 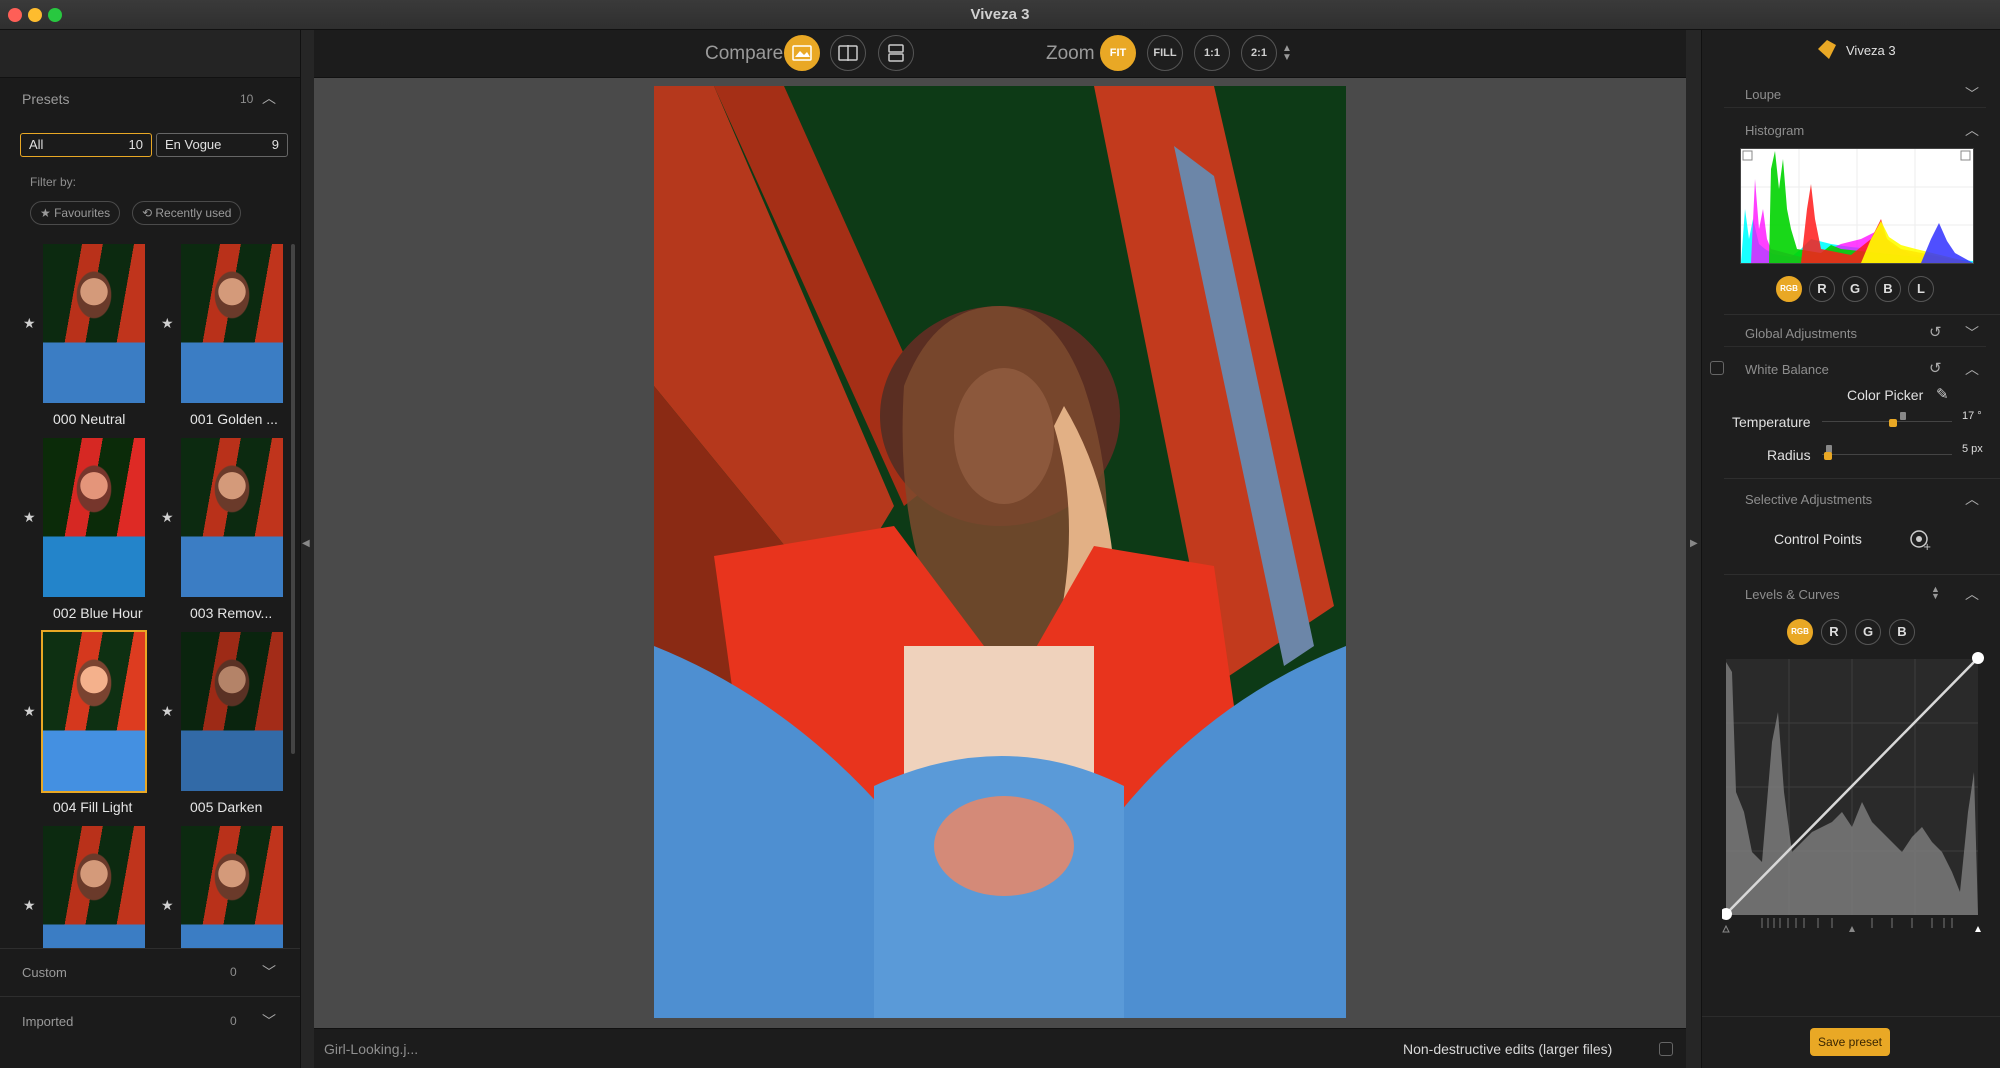 What do you see at coordinates (1855, 368) in the screenshot?
I see `white-balance-section: White Balance ↺ ︿` at bounding box center [1855, 368].